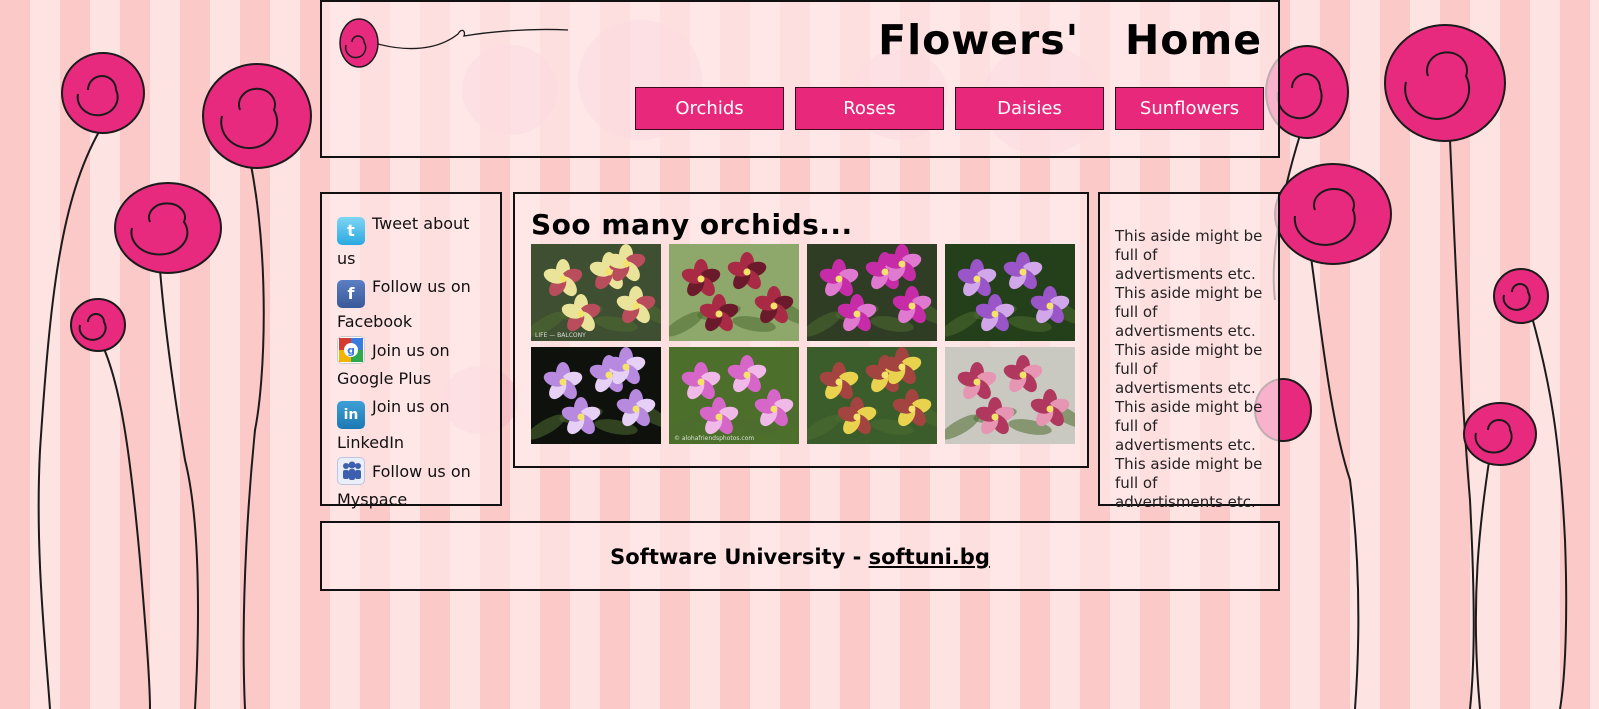  What do you see at coordinates (596, 395) in the screenshot?
I see `orchid-photo-lavender` at bounding box center [596, 395].